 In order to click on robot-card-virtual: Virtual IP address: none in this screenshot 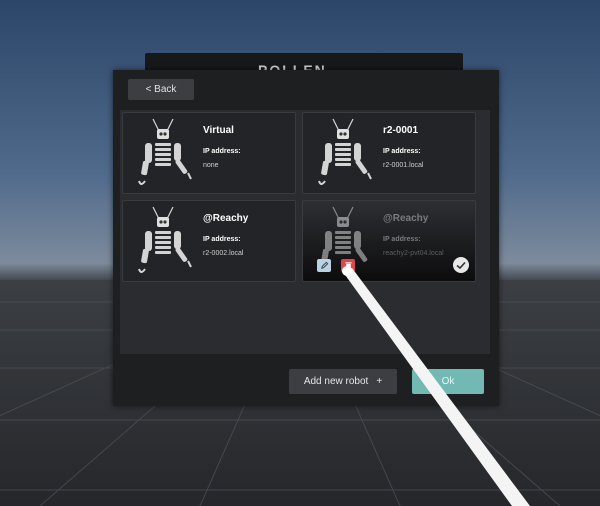, I will do `click(209, 153)`.